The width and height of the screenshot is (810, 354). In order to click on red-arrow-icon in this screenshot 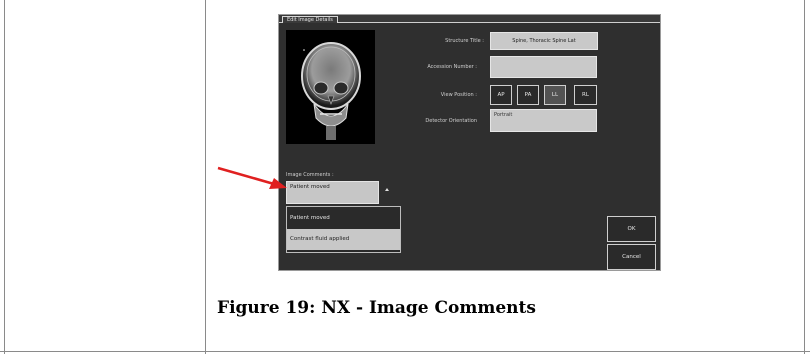, I will do `click(252, 177)`.